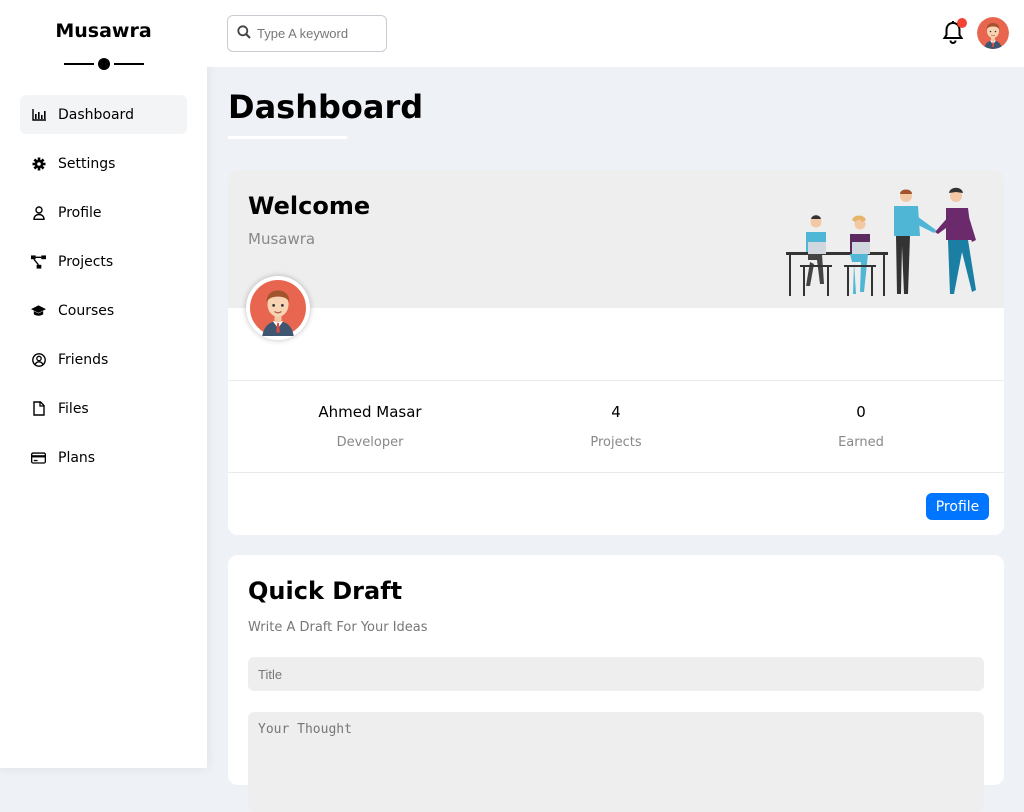 The image size is (1024, 812). I want to click on sidebar-item-files: Files, so click(103, 408).